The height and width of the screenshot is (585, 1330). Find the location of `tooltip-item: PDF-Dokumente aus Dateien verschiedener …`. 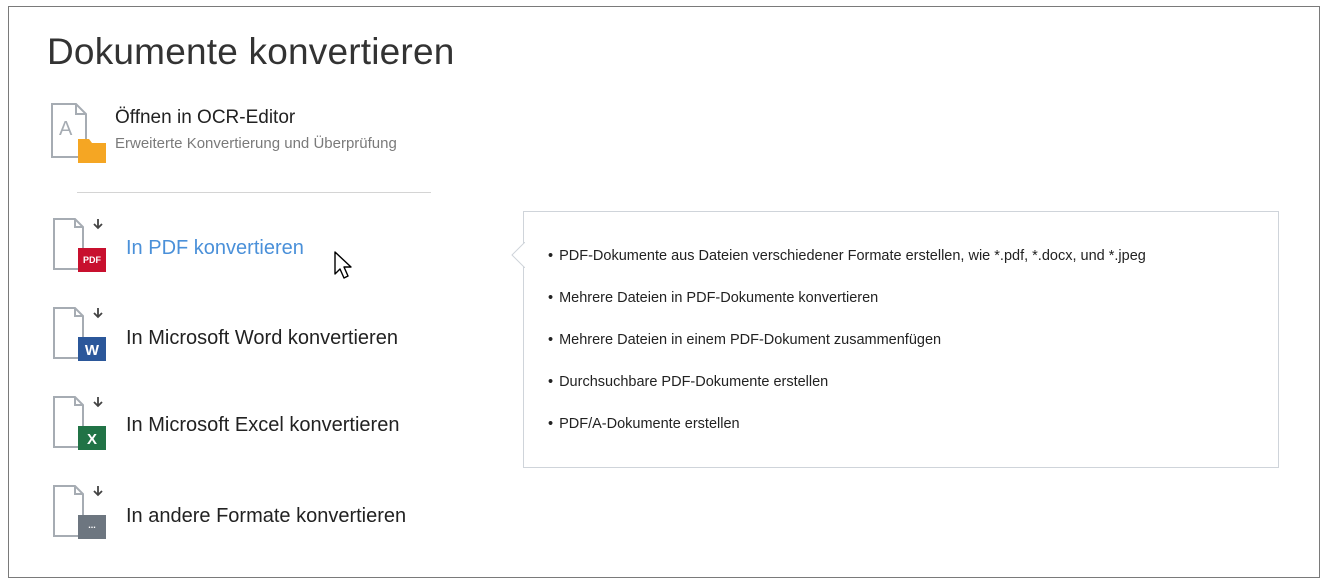

tooltip-item: PDF-Dokumente aus Dateien verschiedener … is located at coordinates (847, 265).